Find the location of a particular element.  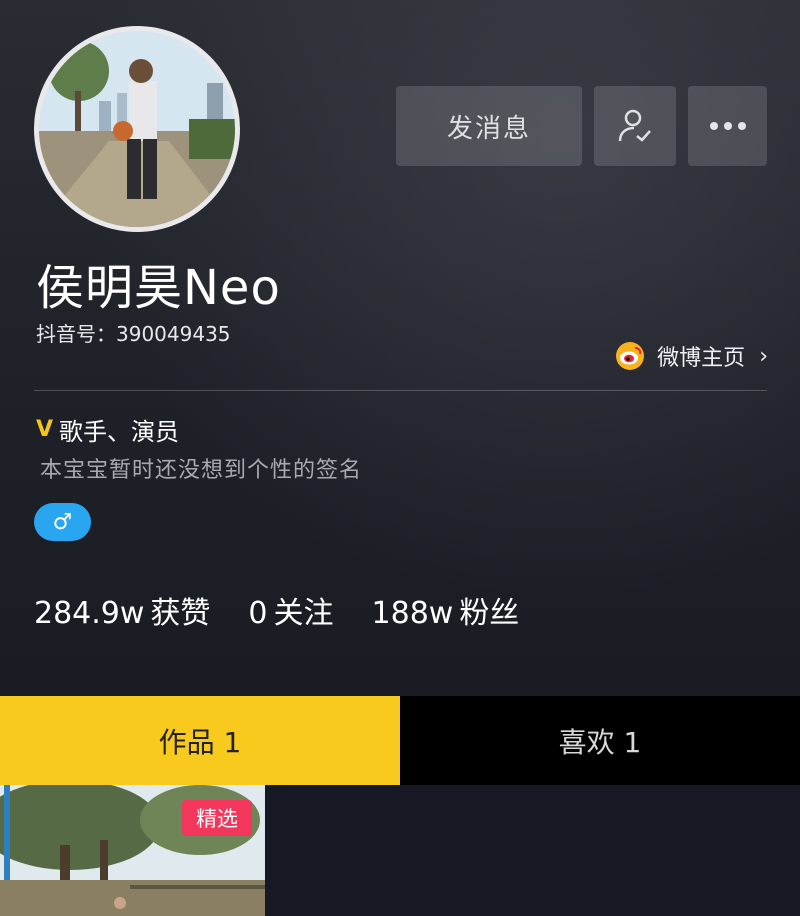

send-message-label: 发消息 is located at coordinates (488, 128).